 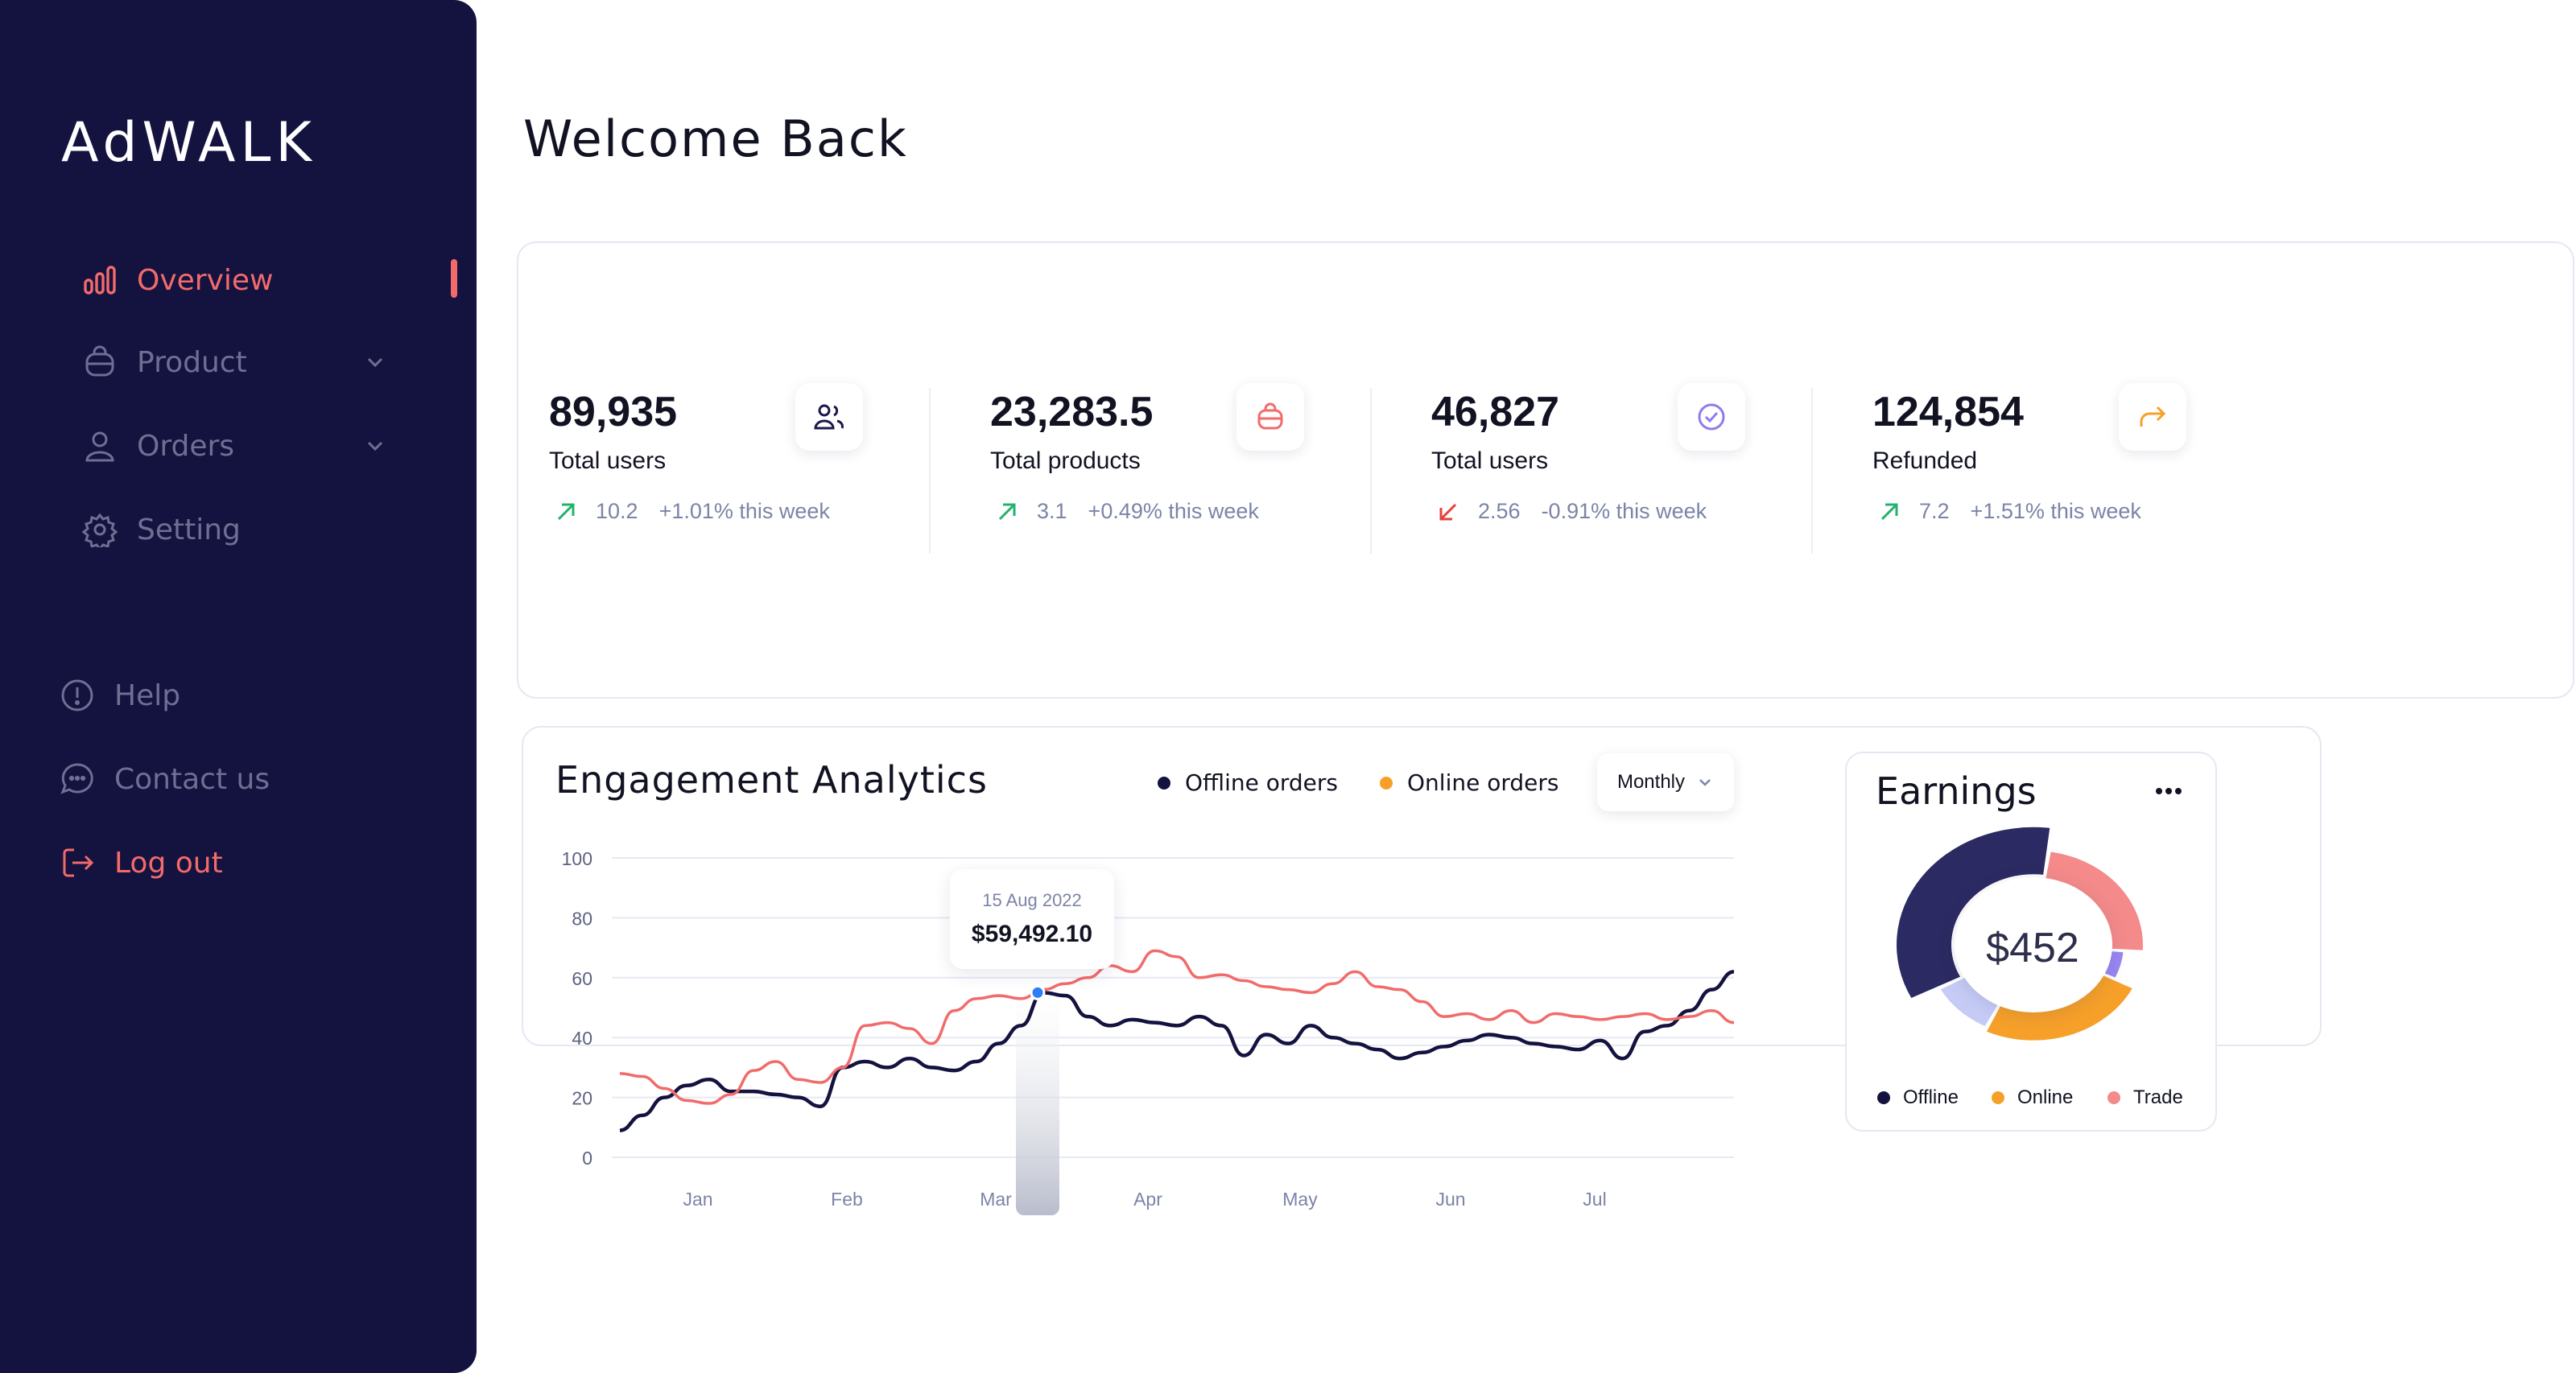 I want to click on sidebar-item-product: Product, so click(x=232, y=362).